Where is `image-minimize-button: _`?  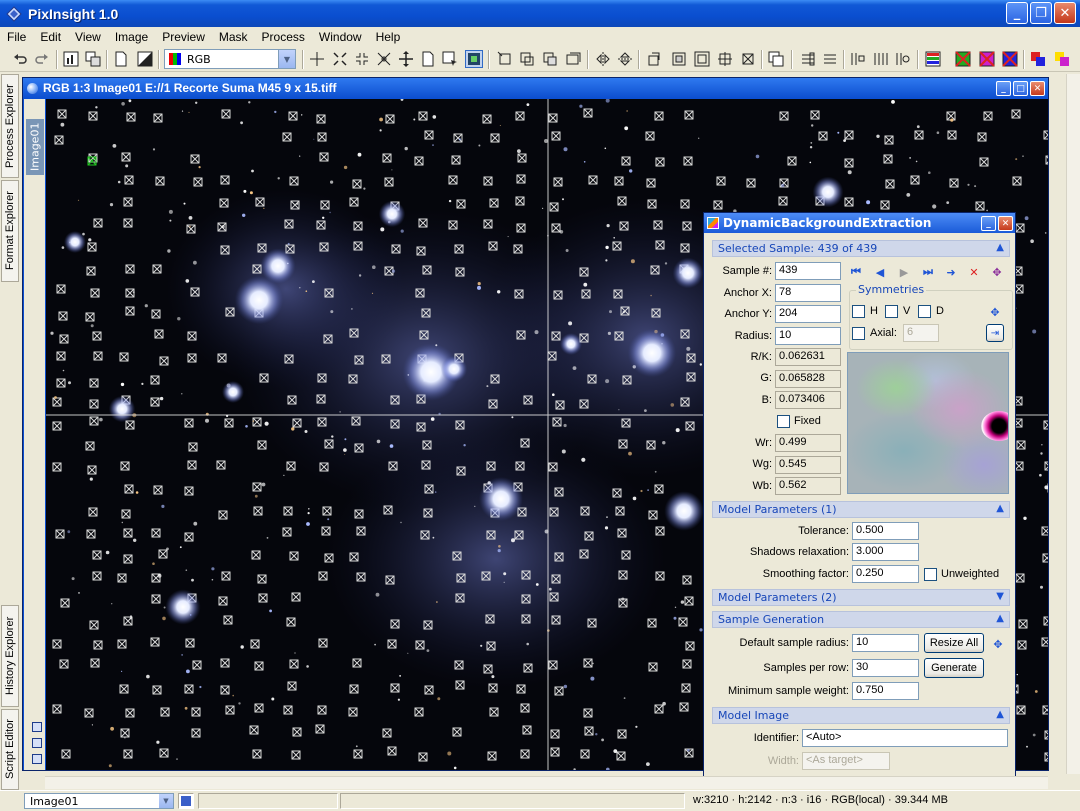
image-minimize-button: _ is located at coordinates (1003, 88).